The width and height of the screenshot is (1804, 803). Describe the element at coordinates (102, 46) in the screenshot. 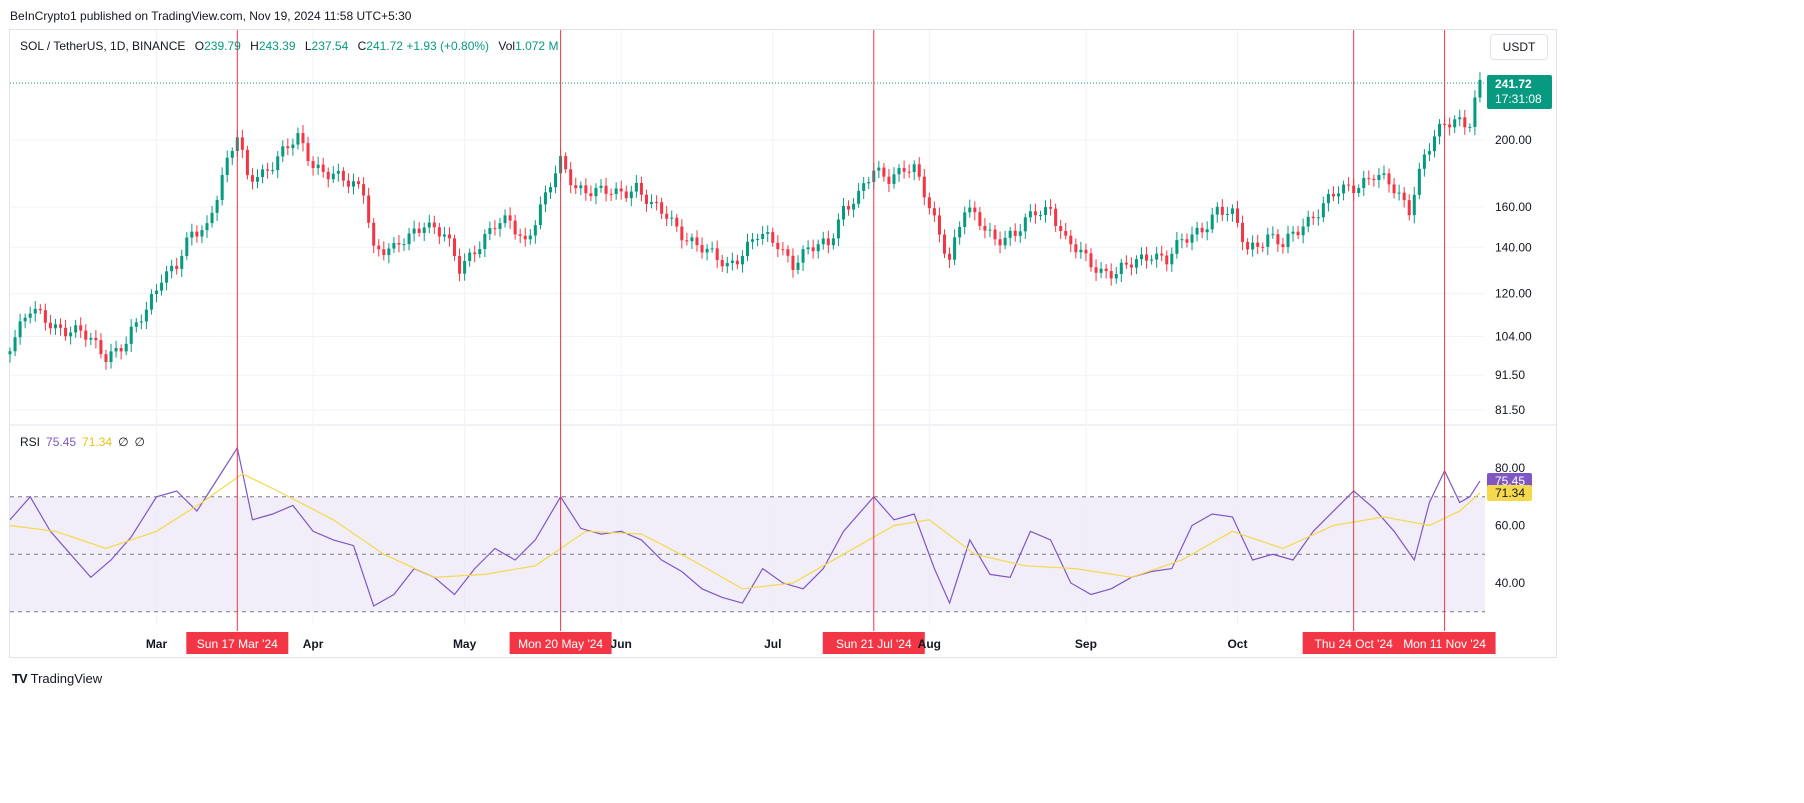

I see `symbol-label: SOL / TetherUS, 1D, BINANCE` at that location.